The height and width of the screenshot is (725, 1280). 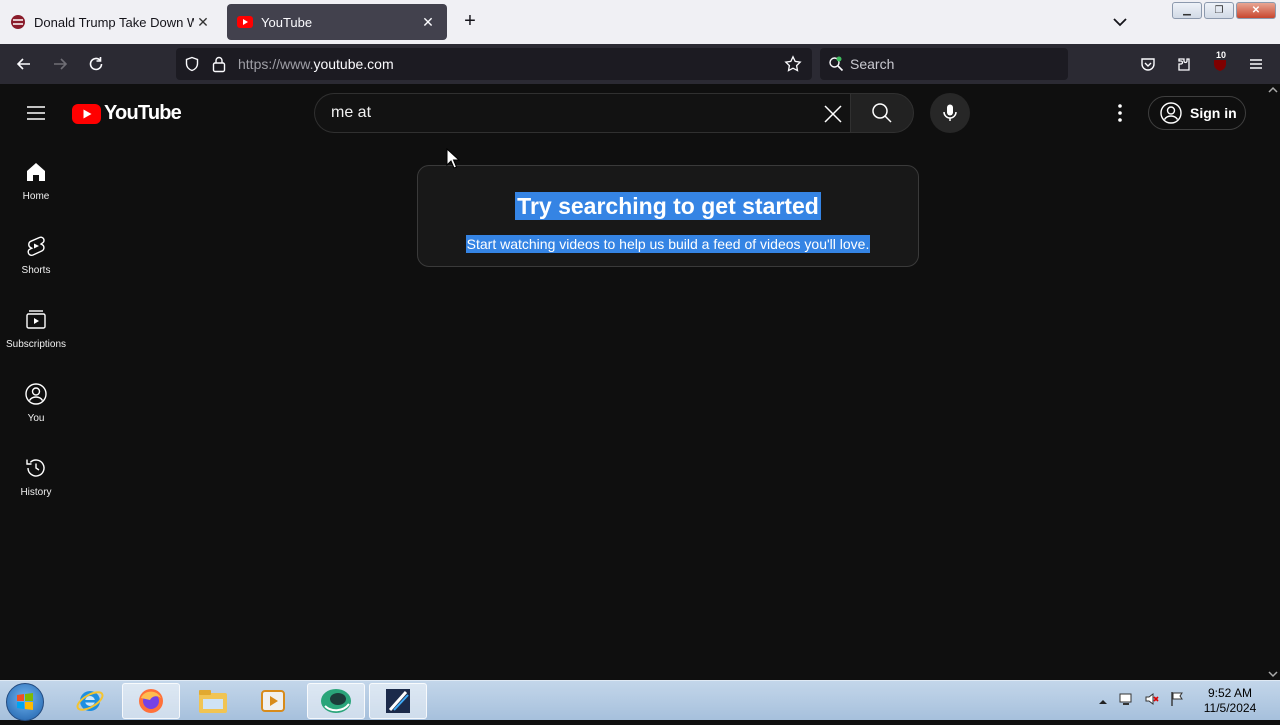 I want to click on system-tray, so click(x=1141, y=701).